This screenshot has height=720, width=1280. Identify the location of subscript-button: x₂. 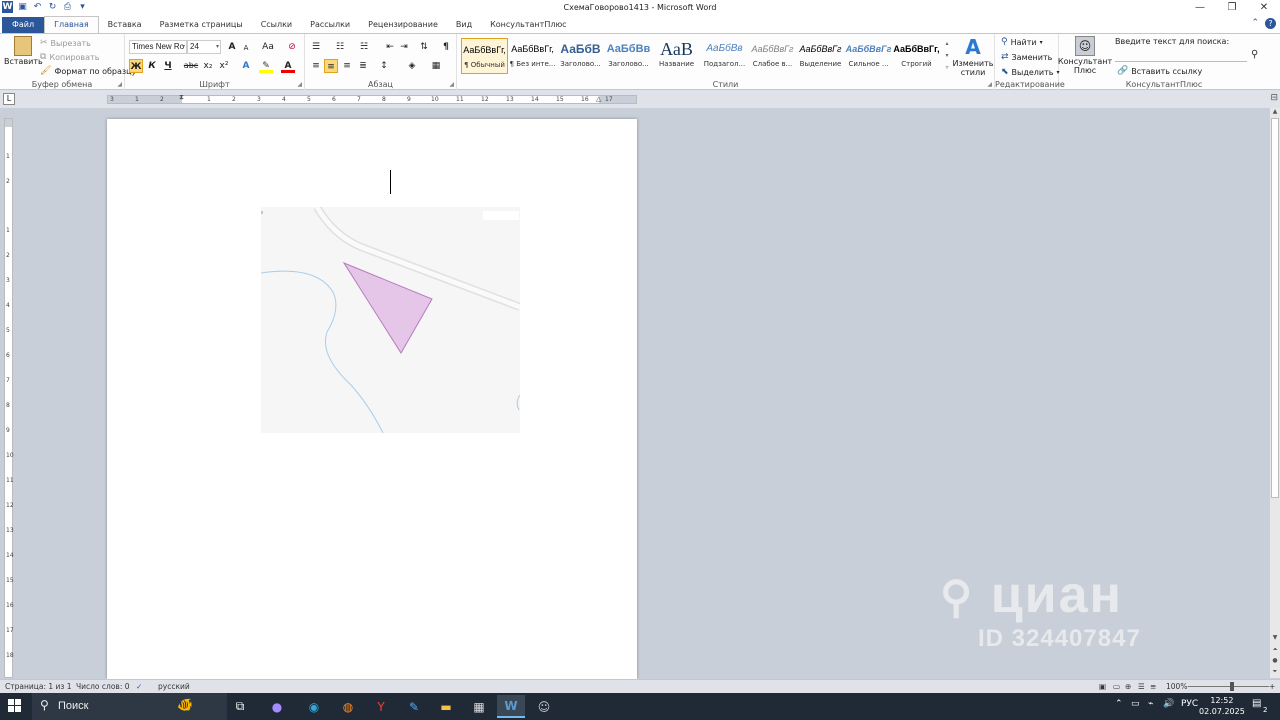
(208, 66).